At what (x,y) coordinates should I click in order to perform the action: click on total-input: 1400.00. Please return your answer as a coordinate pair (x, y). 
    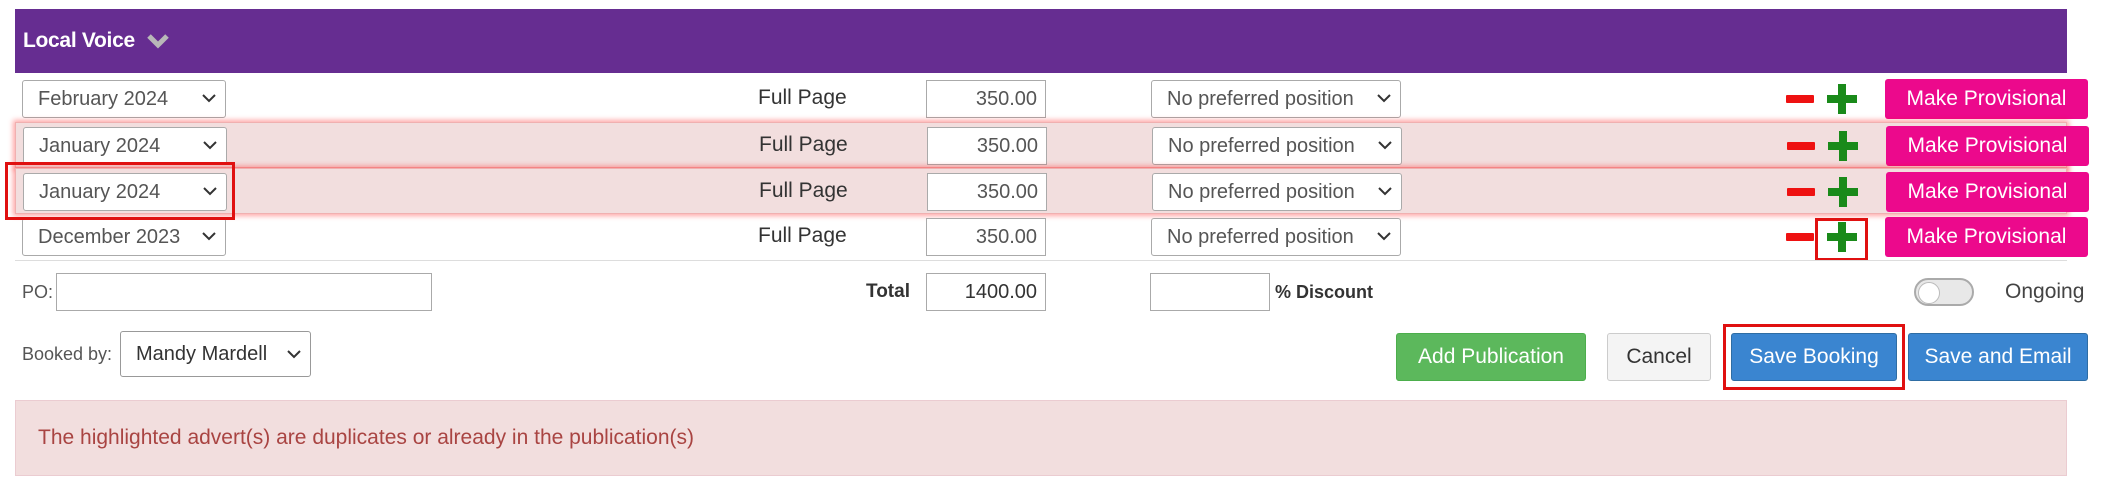
    Looking at the image, I should click on (986, 292).